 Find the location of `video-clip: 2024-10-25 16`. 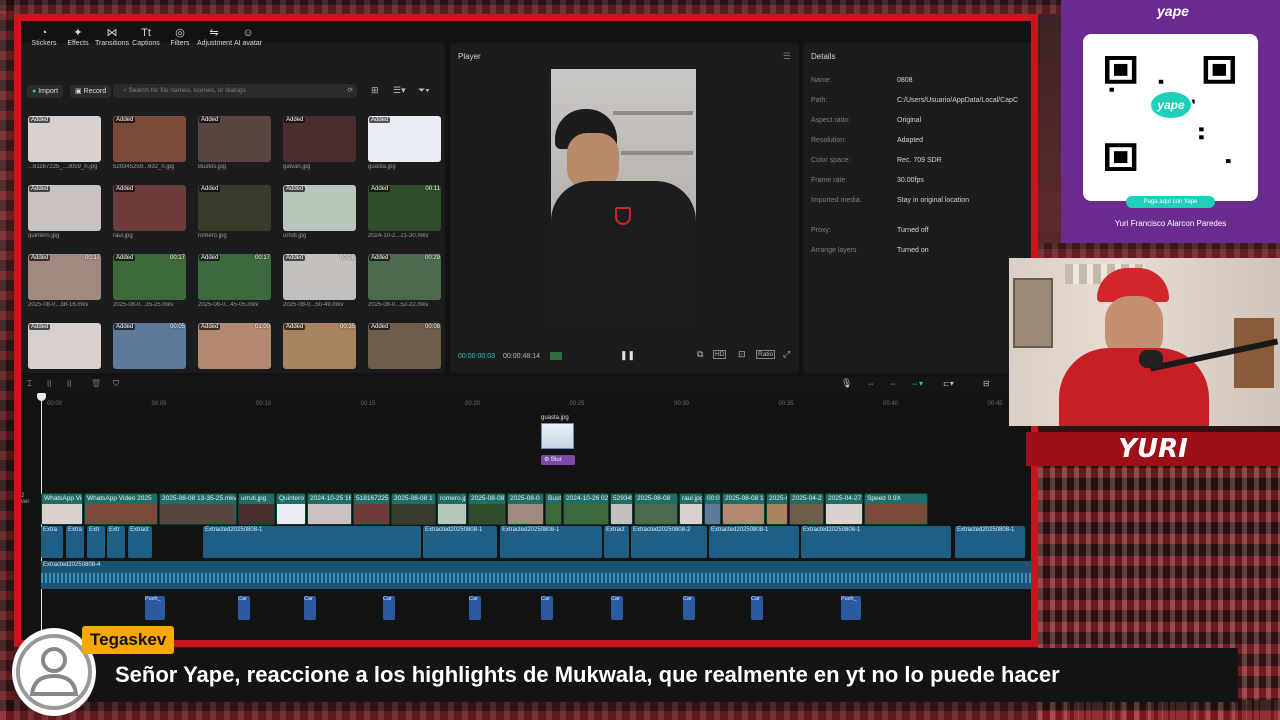

video-clip: 2024-10-25 16 is located at coordinates (329, 509).